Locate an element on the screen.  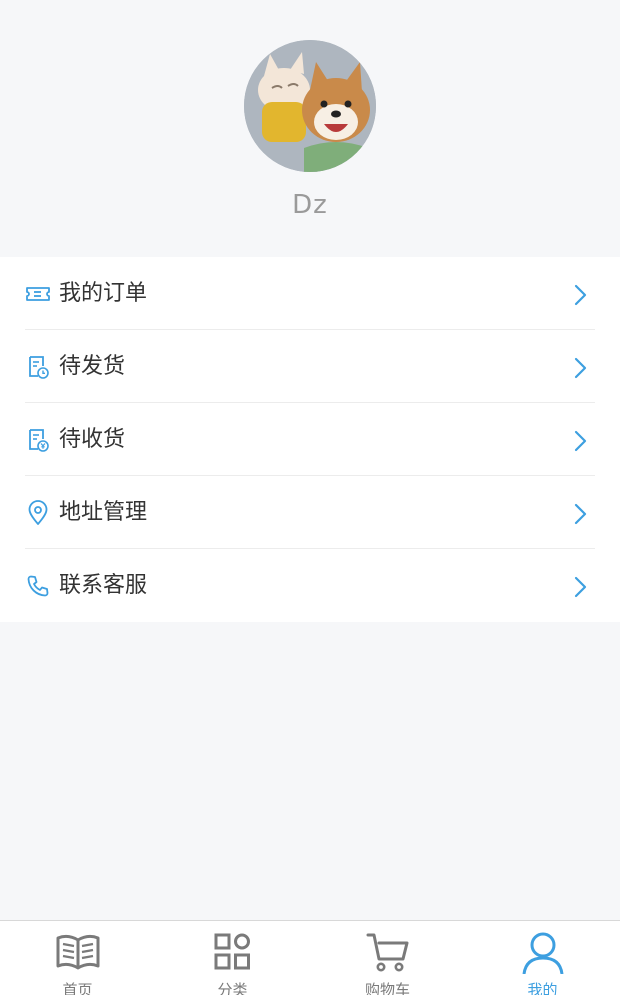
menu-item-customer-service: 联系客服 is located at coordinates (310, 585).